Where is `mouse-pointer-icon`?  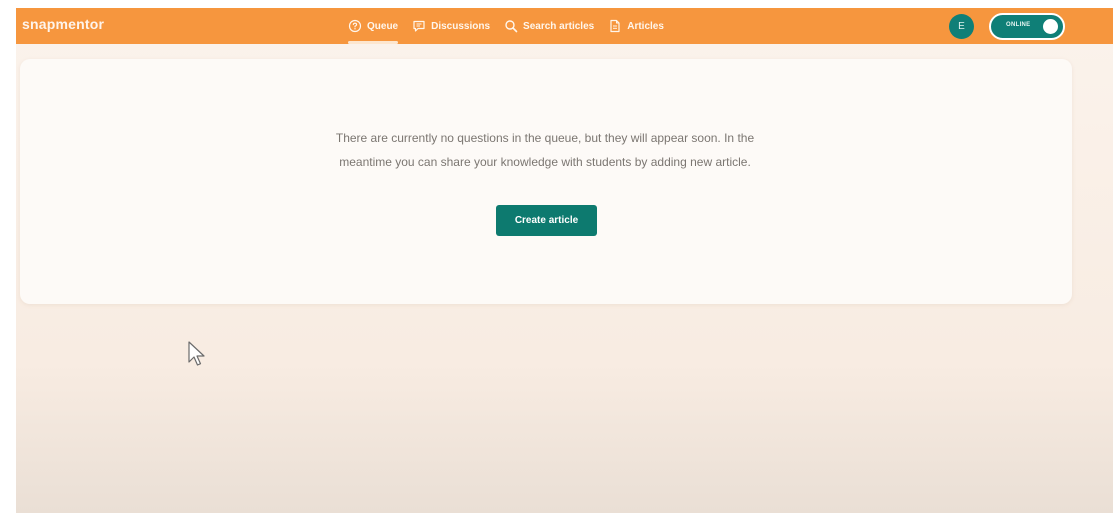
mouse-pointer-icon is located at coordinates (196, 353).